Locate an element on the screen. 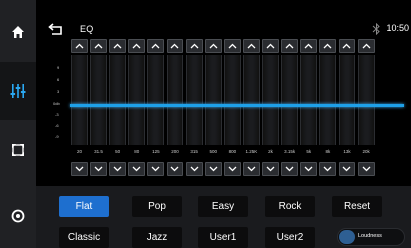 This screenshot has width=411, height=248. sidebar-item-sound is located at coordinates (18, 216).